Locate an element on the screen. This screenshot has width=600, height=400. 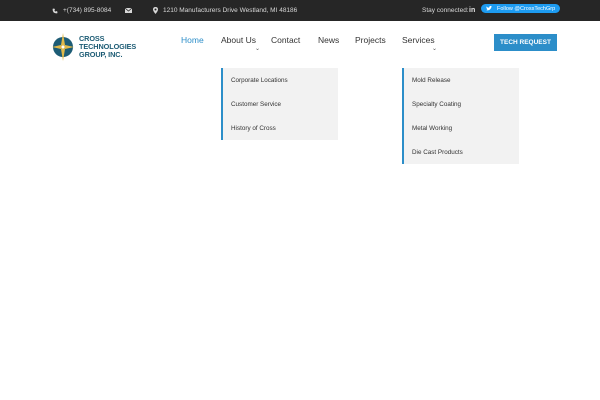
menu-item-specialty-coating: Specialty Coating is located at coordinates (461, 104).